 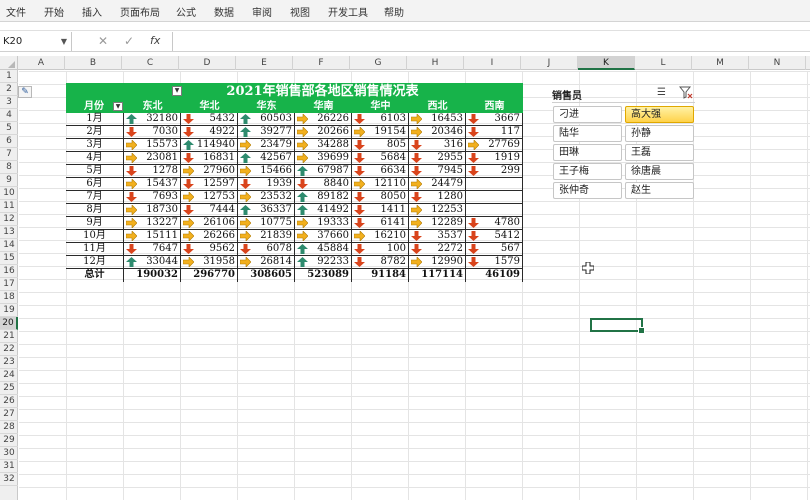 I want to click on row-header: 11, so click(x=9, y=206).